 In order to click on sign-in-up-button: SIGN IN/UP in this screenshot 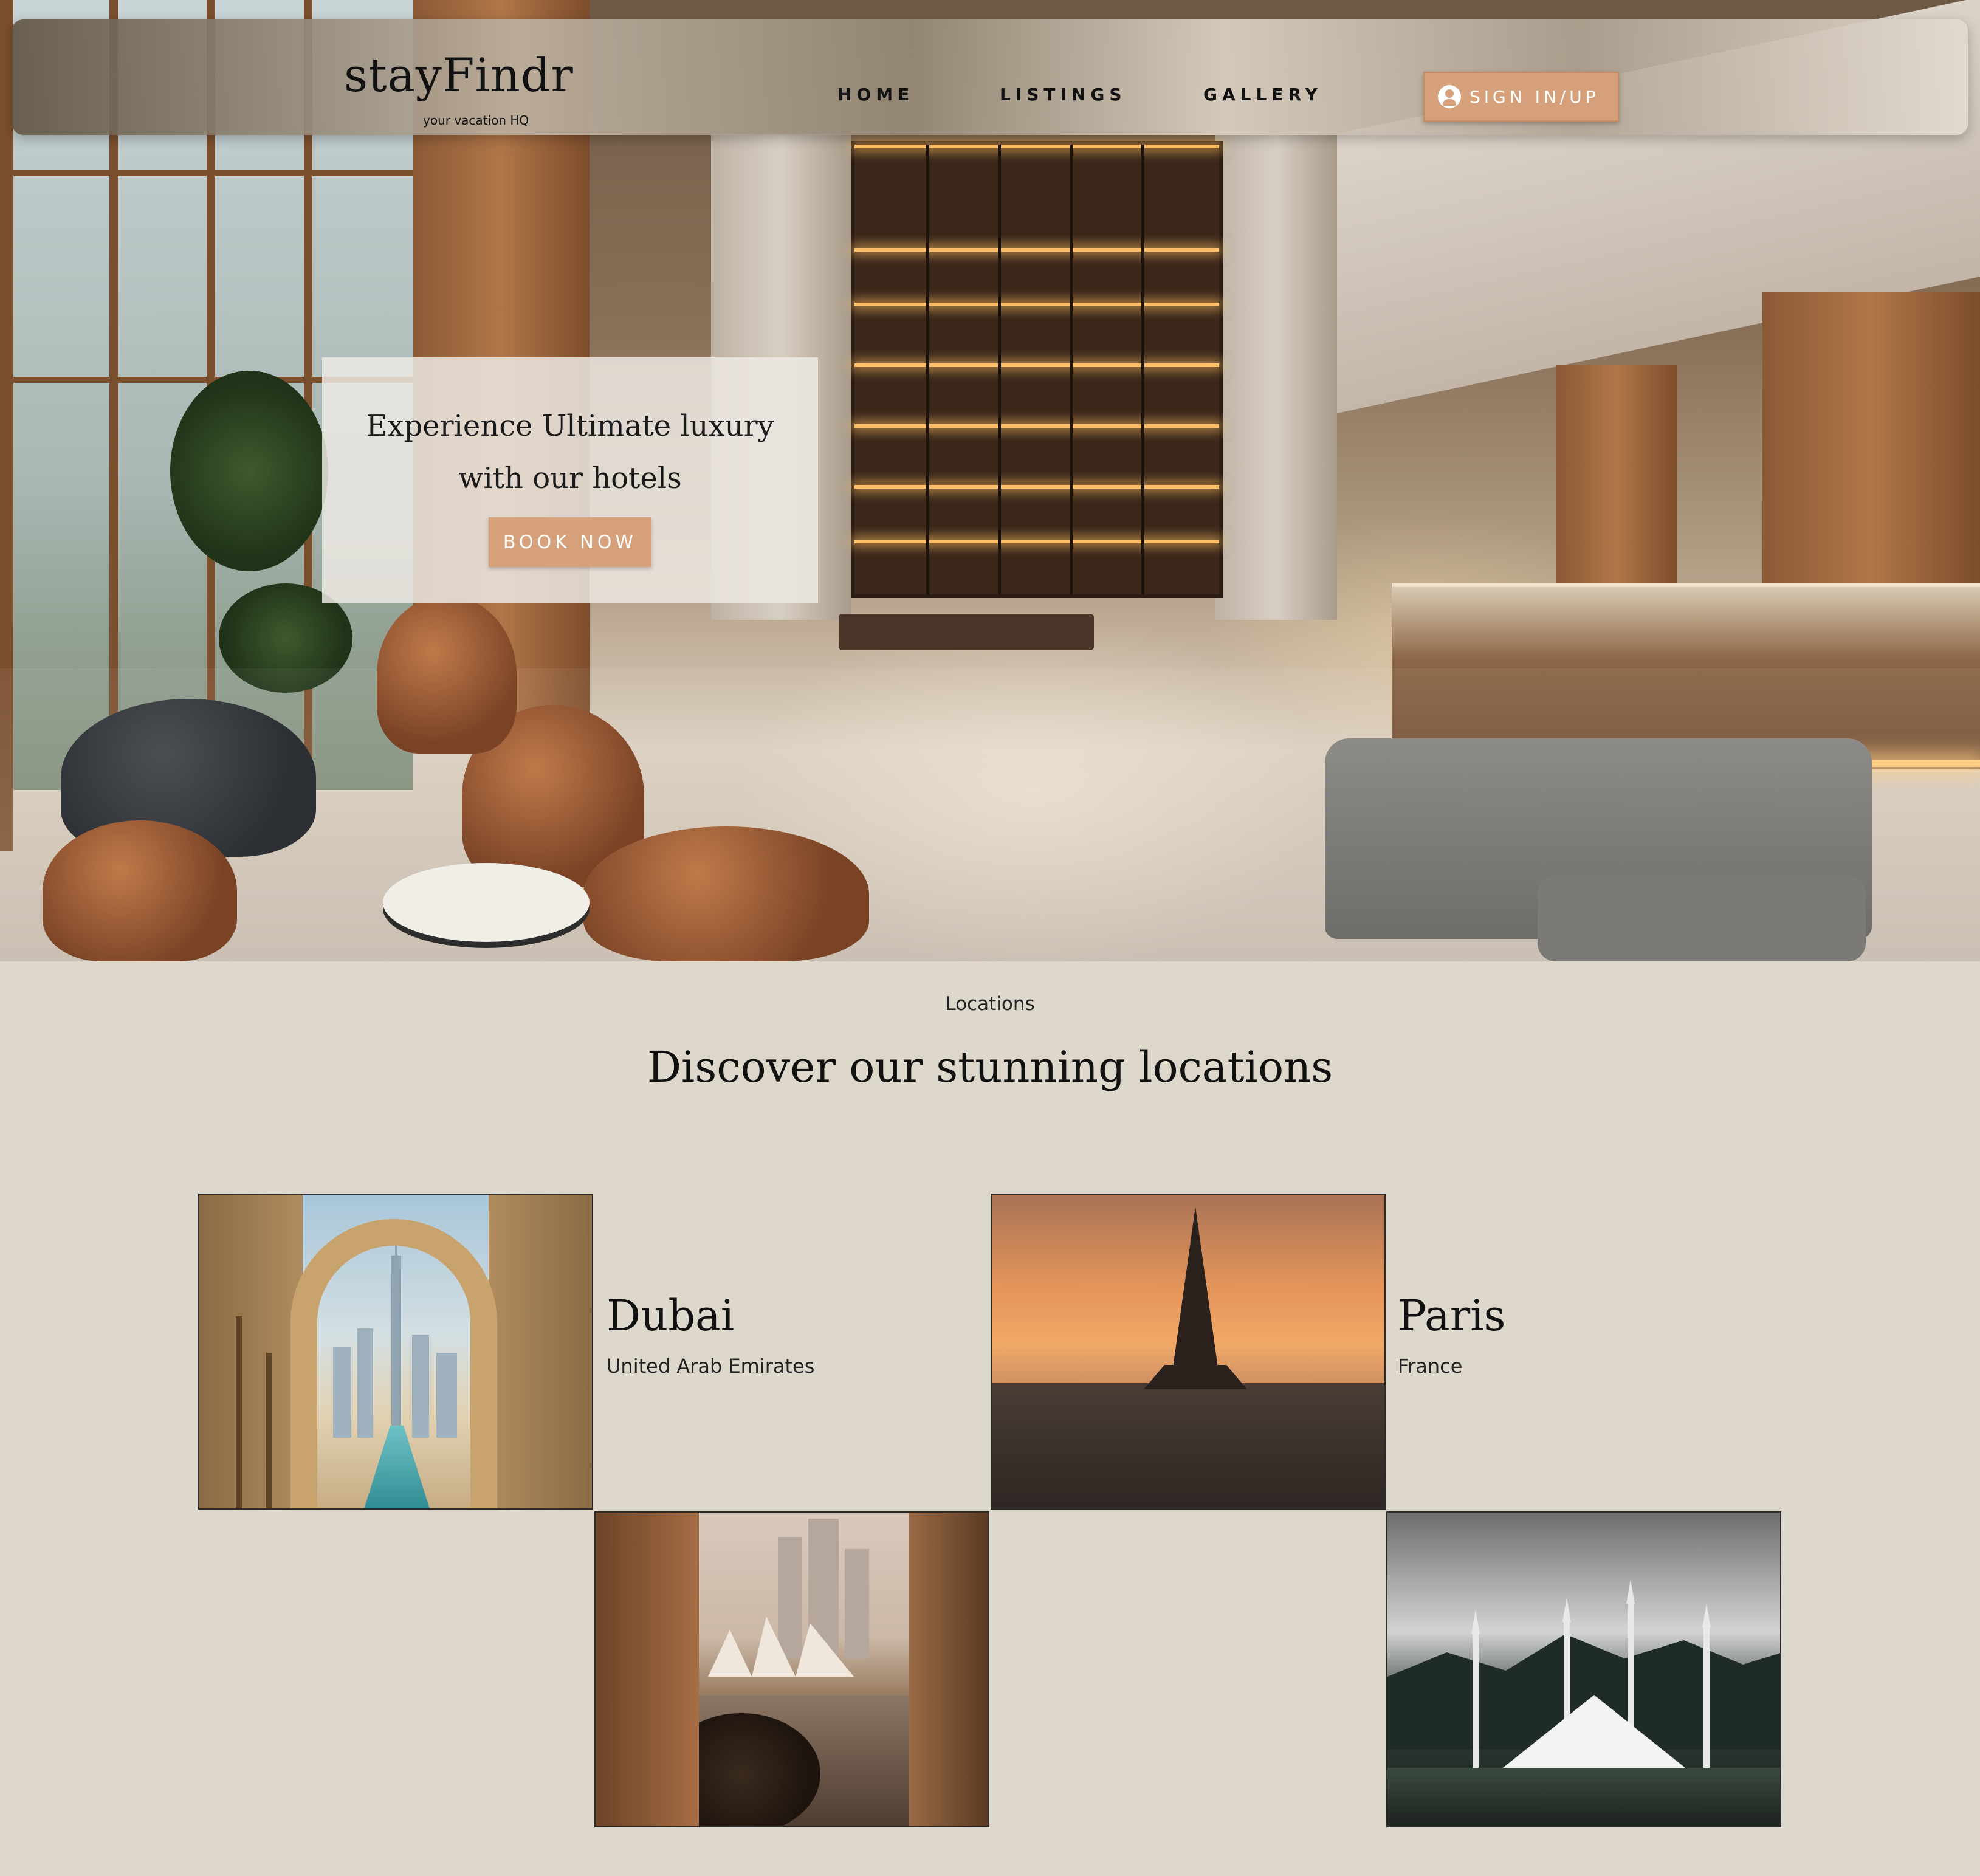, I will do `click(1521, 97)`.